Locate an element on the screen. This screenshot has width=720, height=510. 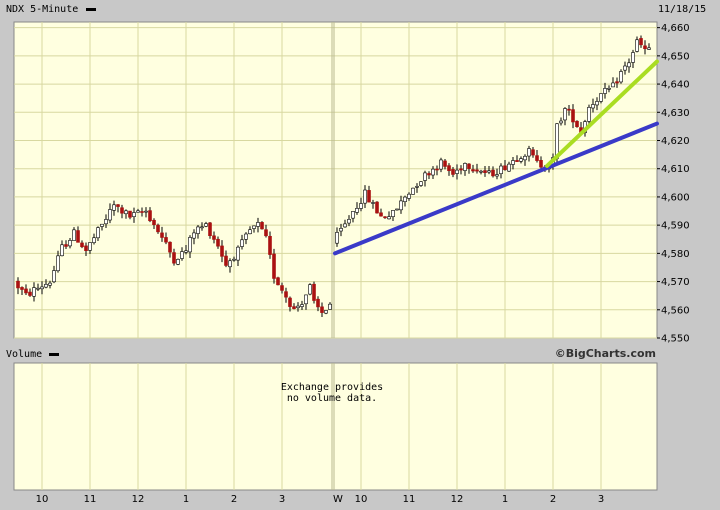
chart-title: NDX 5-Minute is located at coordinates (42, 9).